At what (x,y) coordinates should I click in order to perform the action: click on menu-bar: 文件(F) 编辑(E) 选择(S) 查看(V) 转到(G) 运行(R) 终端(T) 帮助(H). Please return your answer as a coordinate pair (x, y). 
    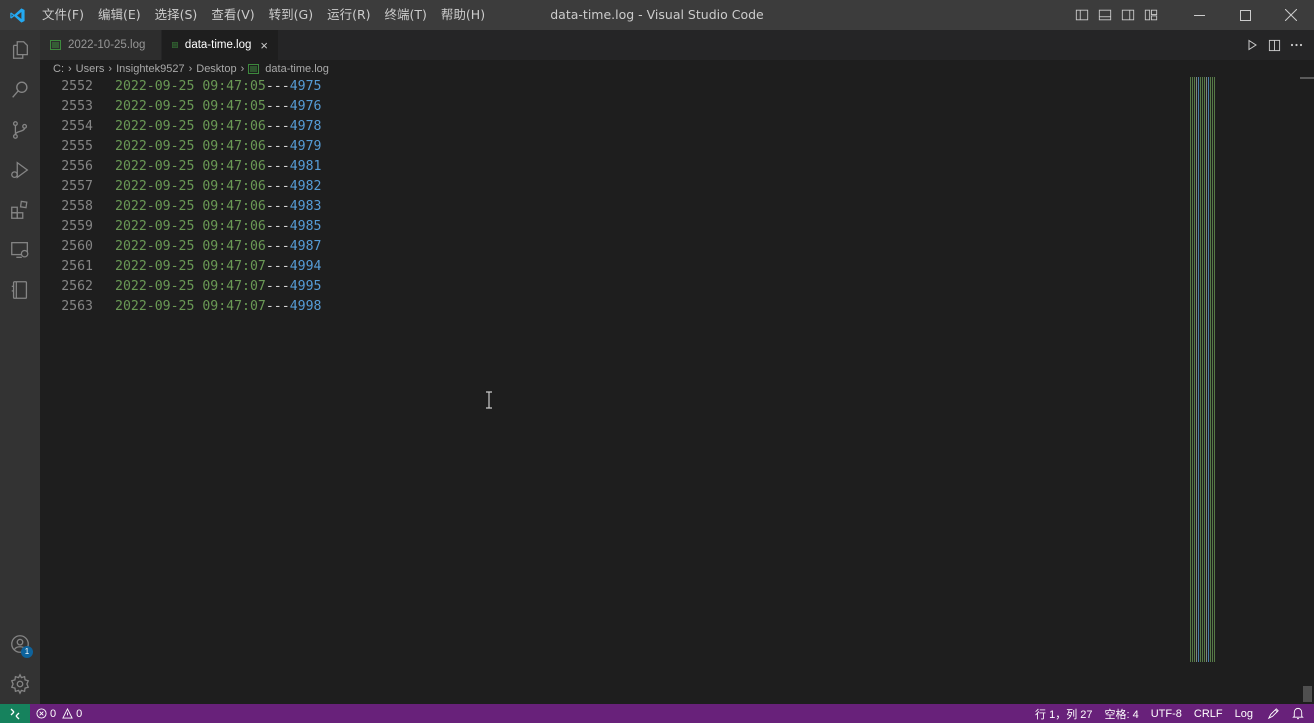
    Looking at the image, I should click on (263, 15).